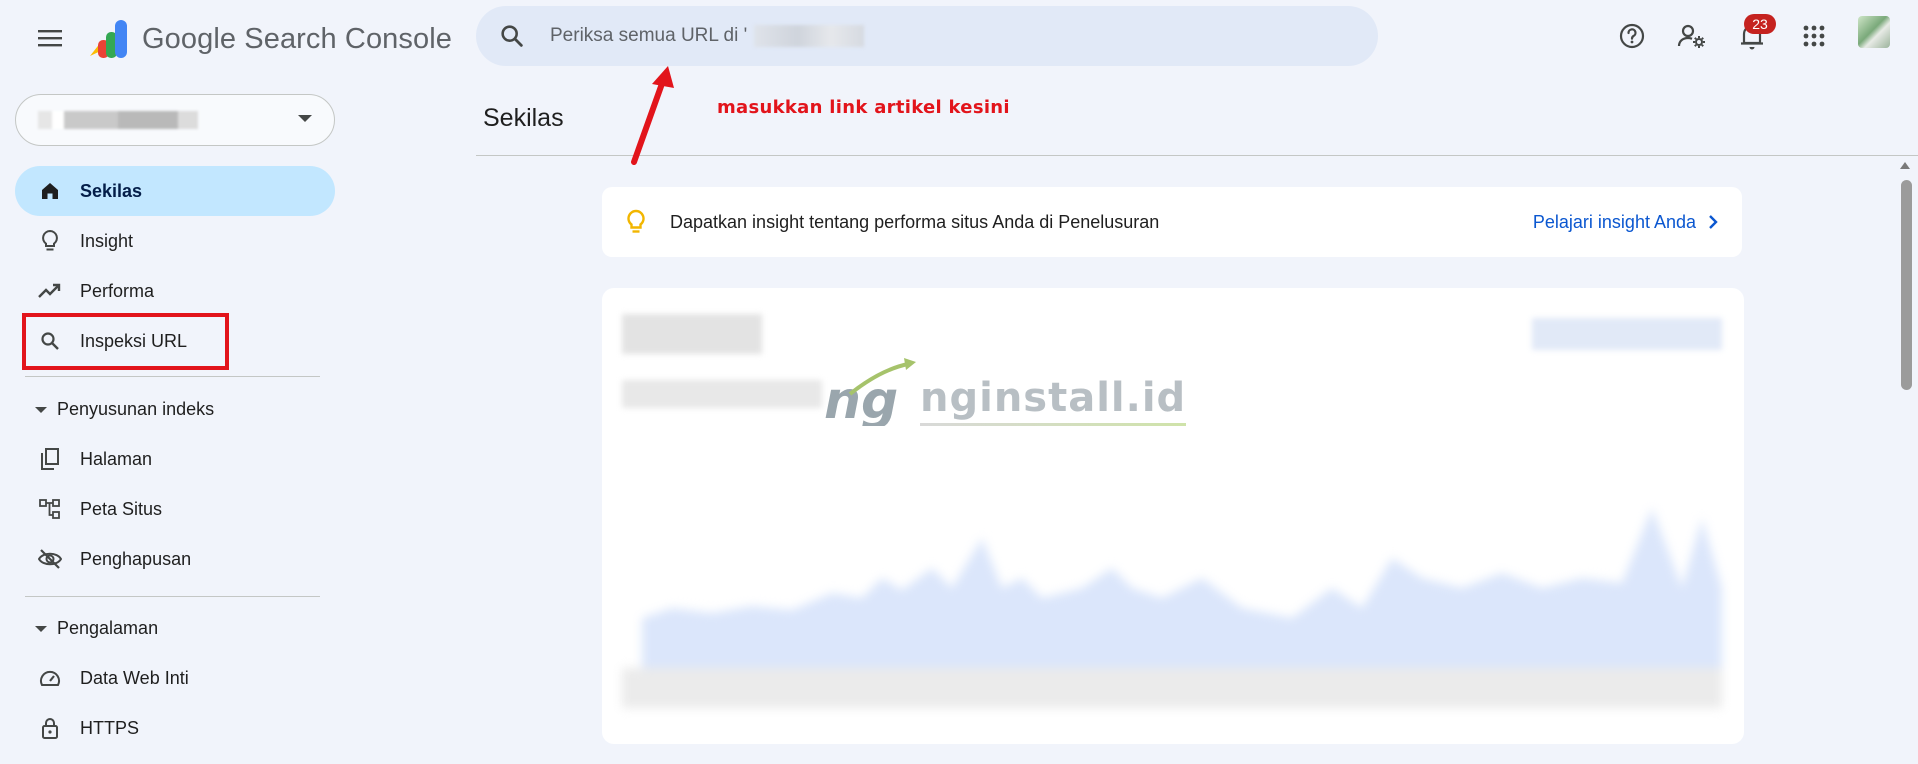 Image resolution: width=1918 pixels, height=764 pixels. Describe the element at coordinates (1760, 24) in the screenshot. I see `notification-count-badge: 23` at that location.